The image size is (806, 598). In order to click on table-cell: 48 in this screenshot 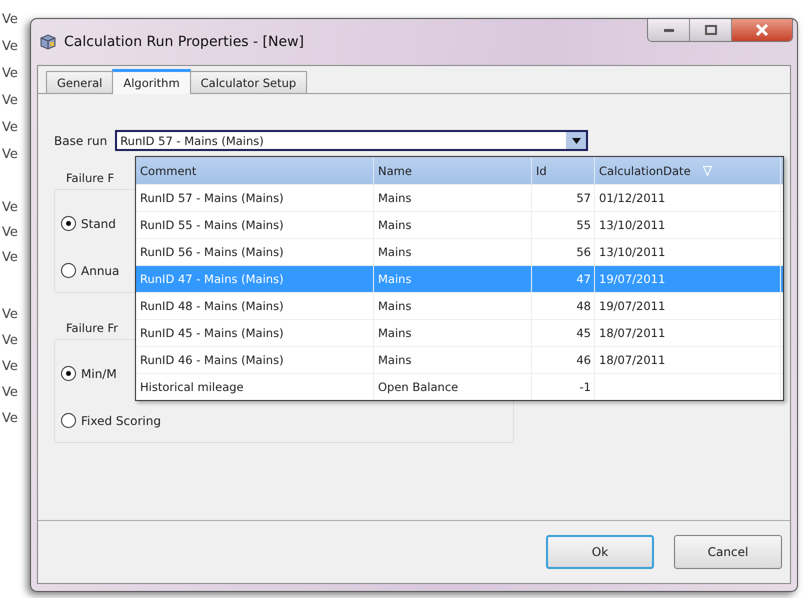, I will do `click(563, 306)`.